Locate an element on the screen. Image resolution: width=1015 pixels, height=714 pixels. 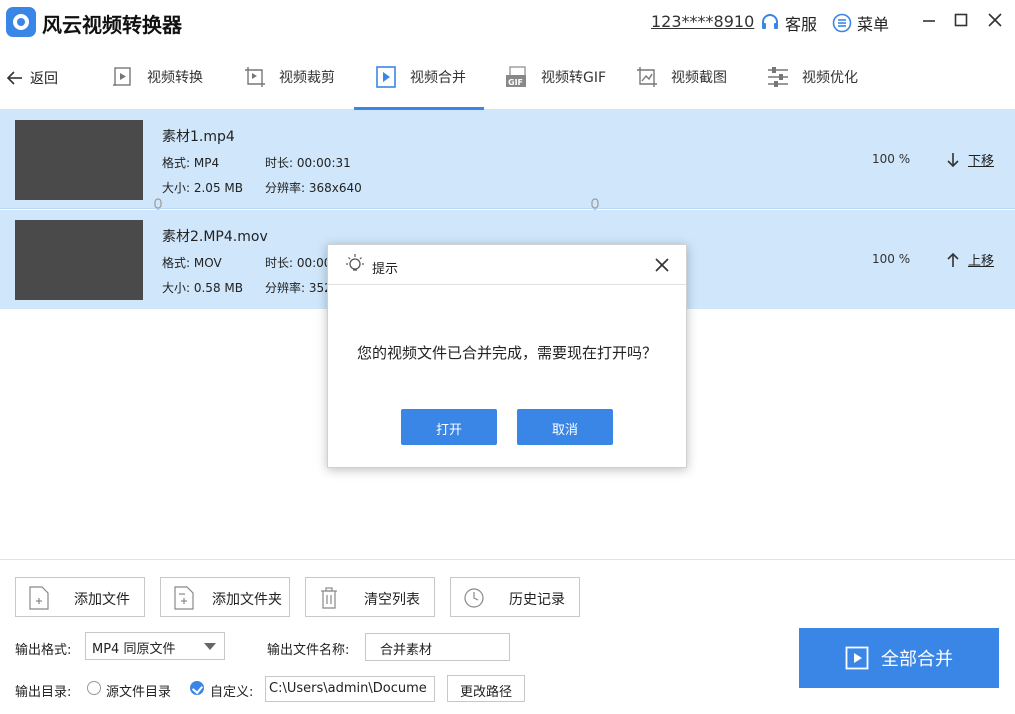
service-label: 客服 is located at coordinates (801, 24).